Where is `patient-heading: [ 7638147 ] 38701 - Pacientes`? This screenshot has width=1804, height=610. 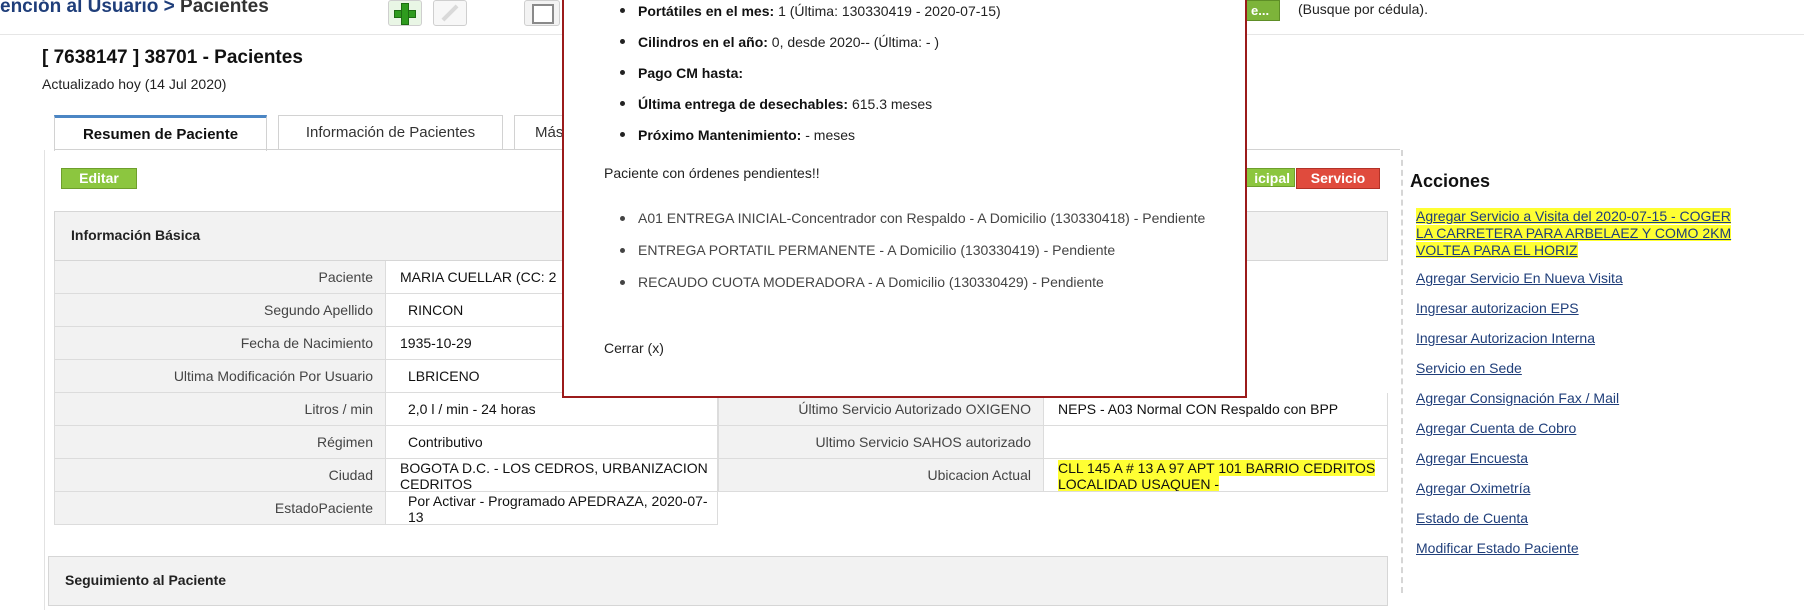
patient-heading: [ 7638147 ] 38701 - Pacientes is located at coordinates (172, 57).